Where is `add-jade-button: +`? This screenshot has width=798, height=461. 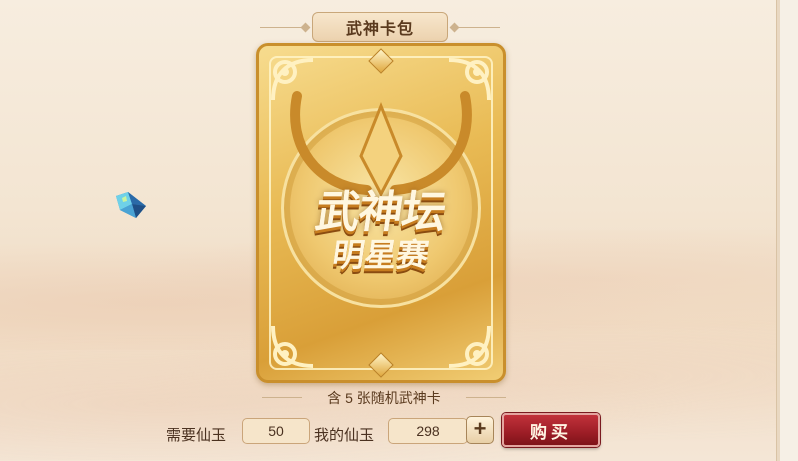 add-jade-button: + is located at coordinates (480, 430).